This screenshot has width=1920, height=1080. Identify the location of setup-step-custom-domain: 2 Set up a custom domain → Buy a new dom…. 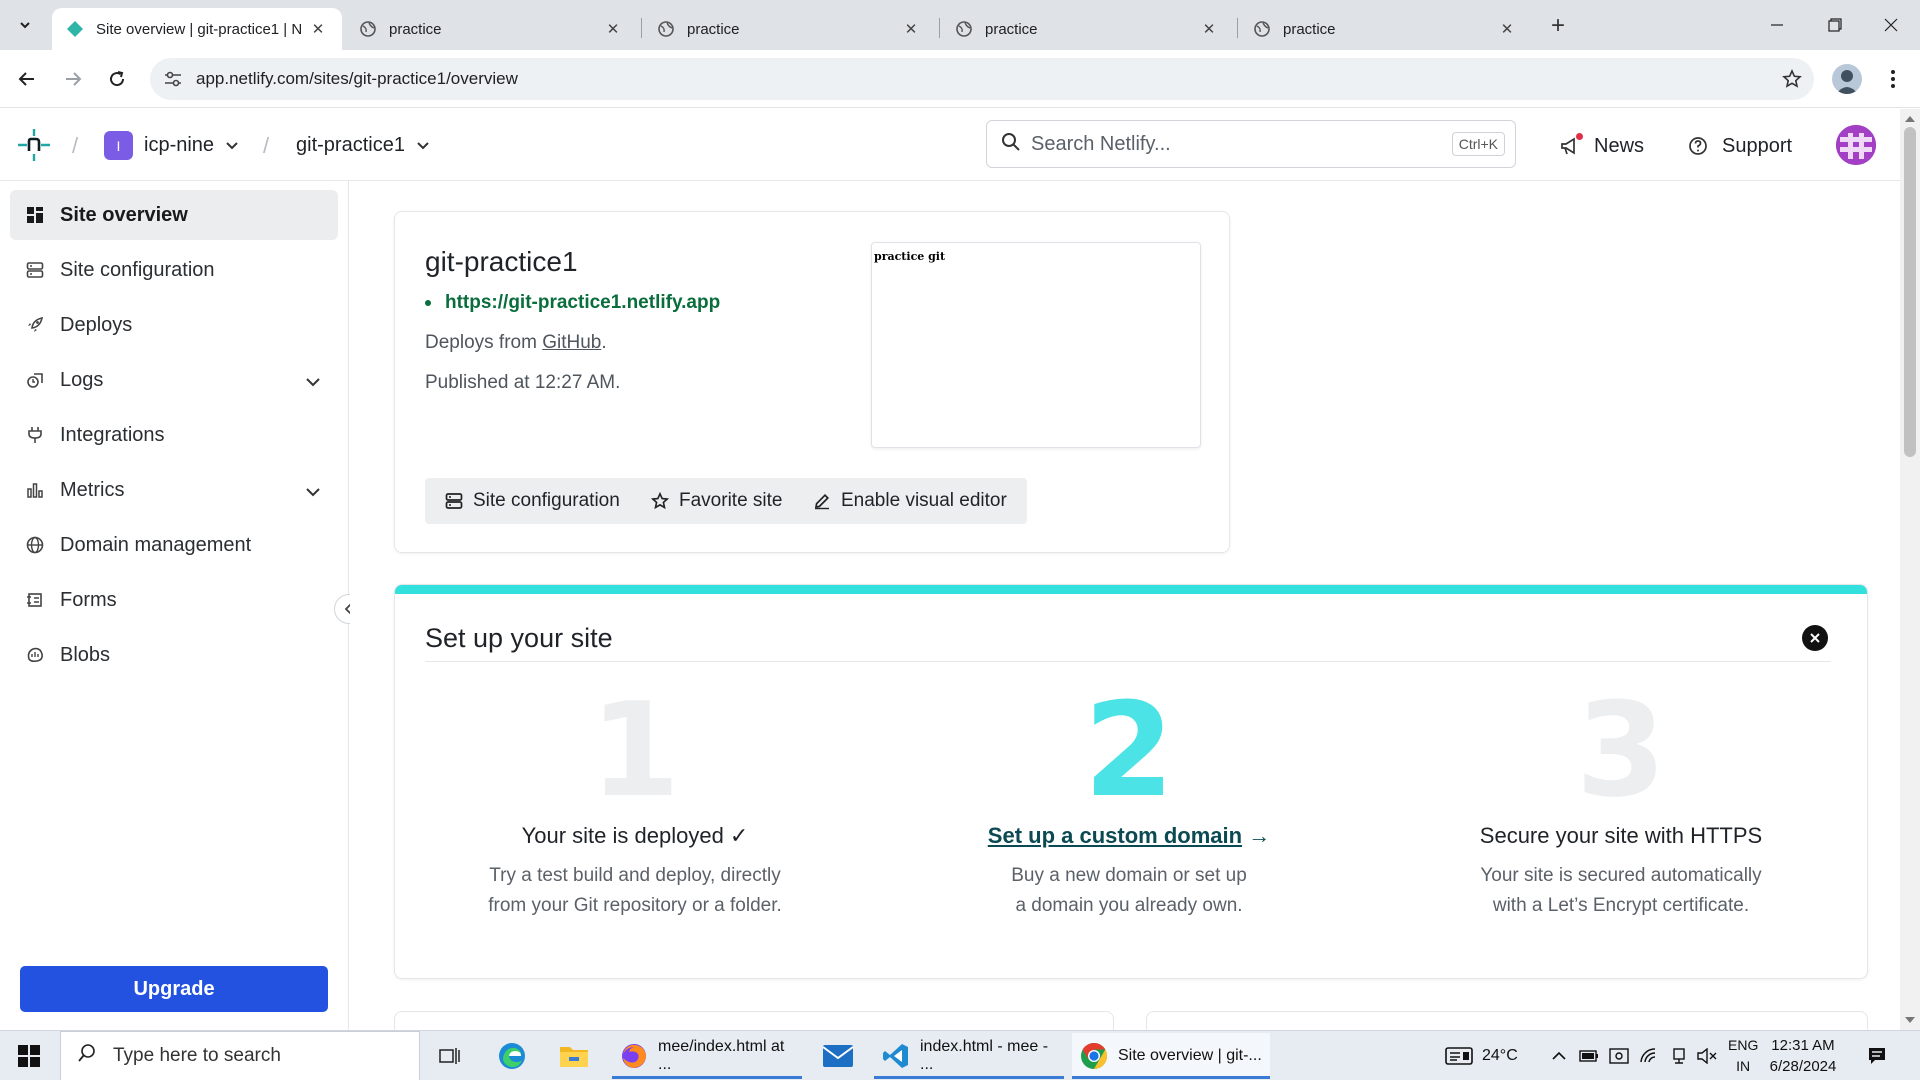
(1129, 803).